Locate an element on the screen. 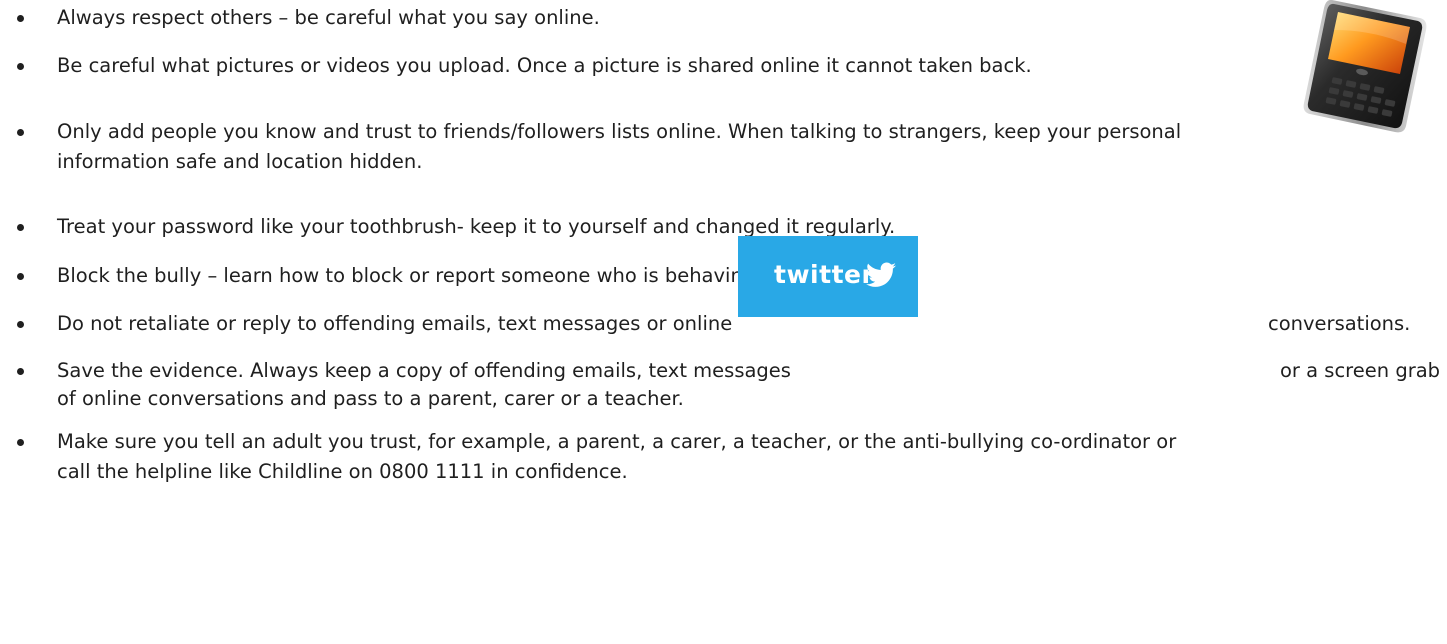 The image size is (1447, 644). twitter-bird-icon is located at coordinates (881, 274).